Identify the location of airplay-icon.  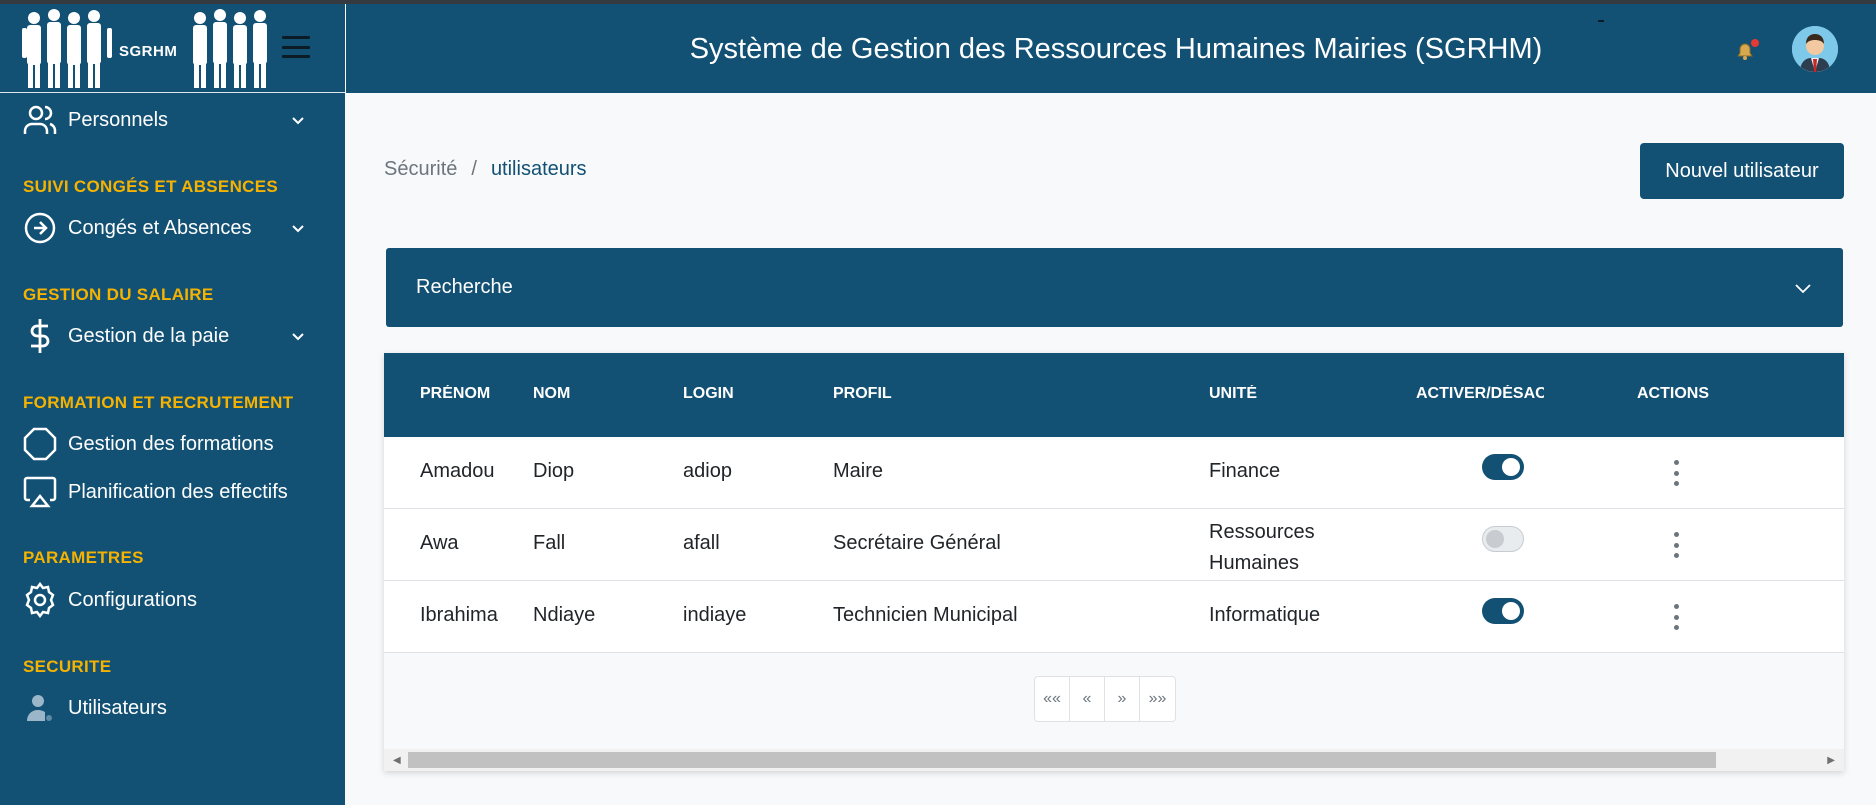
(40, 492).